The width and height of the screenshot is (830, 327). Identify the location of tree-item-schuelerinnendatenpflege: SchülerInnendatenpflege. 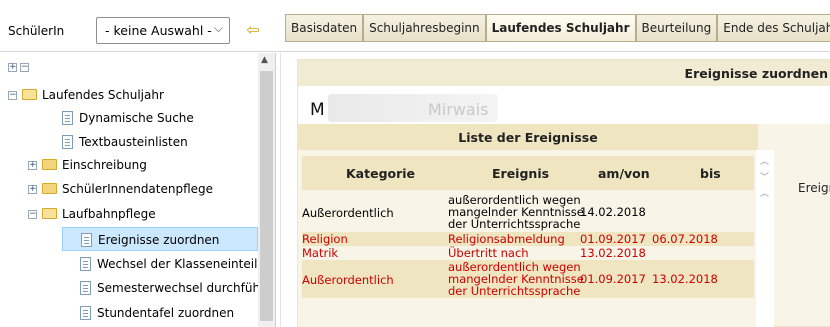
(127, 189).